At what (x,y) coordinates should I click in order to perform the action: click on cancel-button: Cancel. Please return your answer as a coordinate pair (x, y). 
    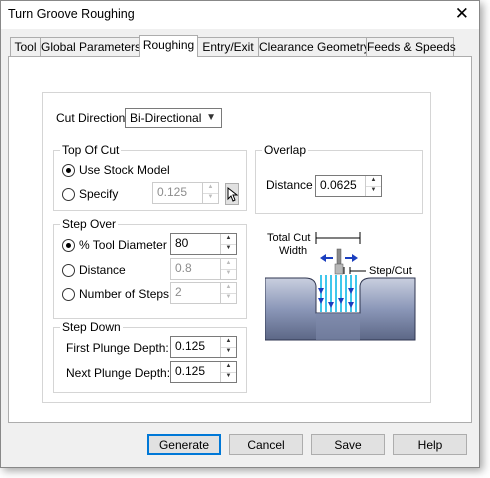
    Looking at the image, I should click on (266, 444).